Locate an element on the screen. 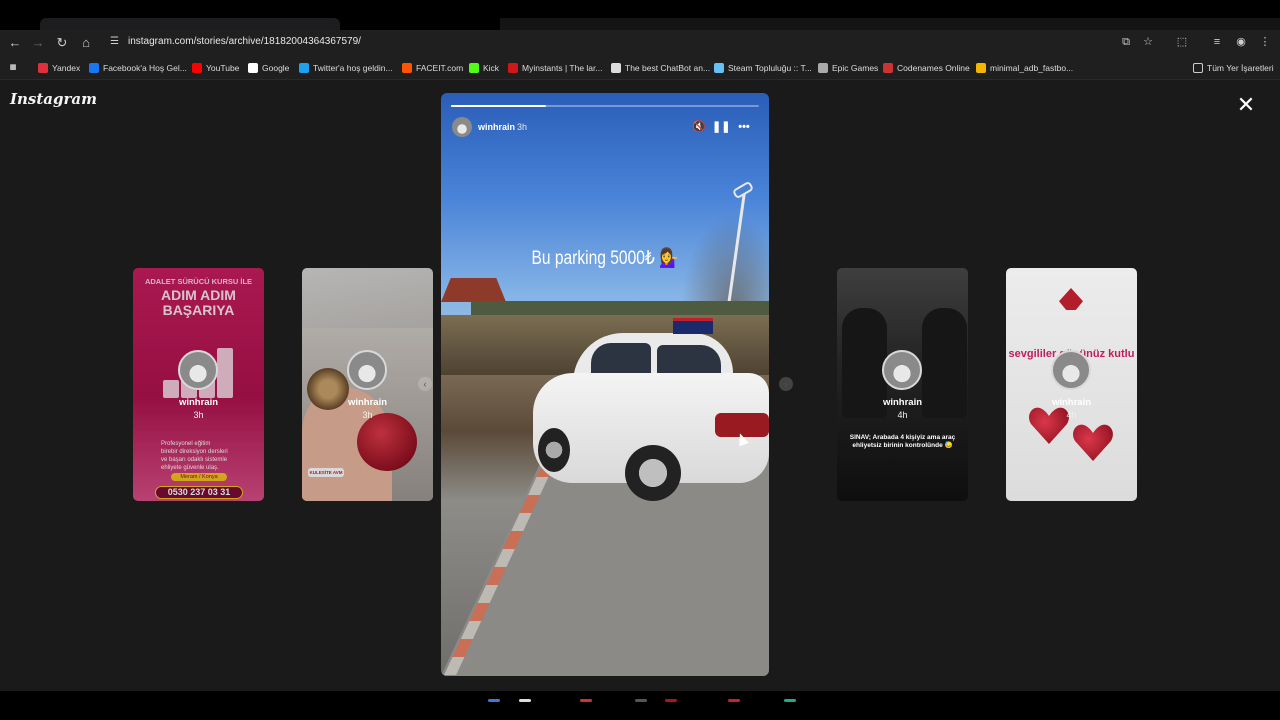 Image resolution: width=1280 pixels, height=720 pixels. bookmark-item: FACEIT.com is located at coordinates (432, 68).